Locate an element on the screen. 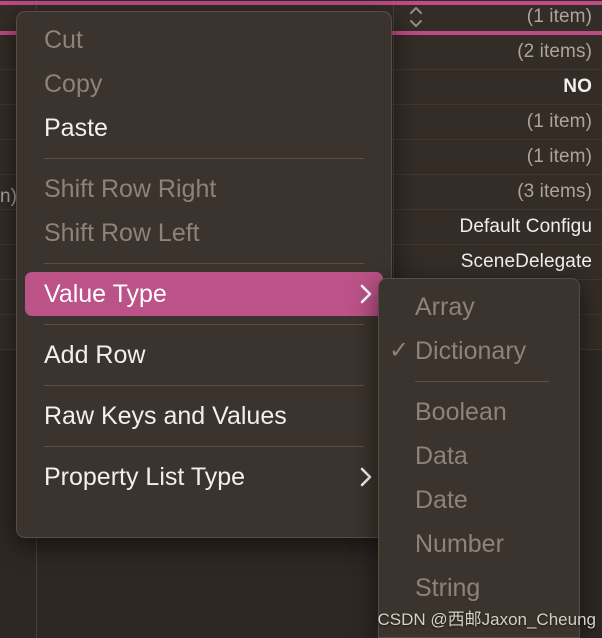 This screenshot has width=602, height=638. menu-item-label: Copy is located at coordinates (73, 83).